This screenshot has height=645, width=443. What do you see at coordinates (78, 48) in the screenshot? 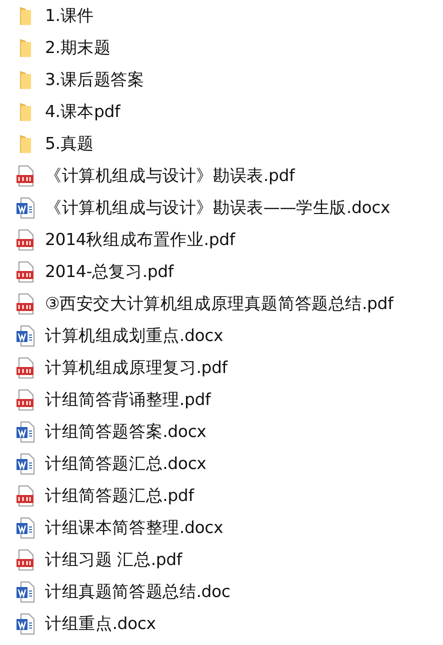
I see `file-name: 2.期末题` at bounding box center [78, 48].